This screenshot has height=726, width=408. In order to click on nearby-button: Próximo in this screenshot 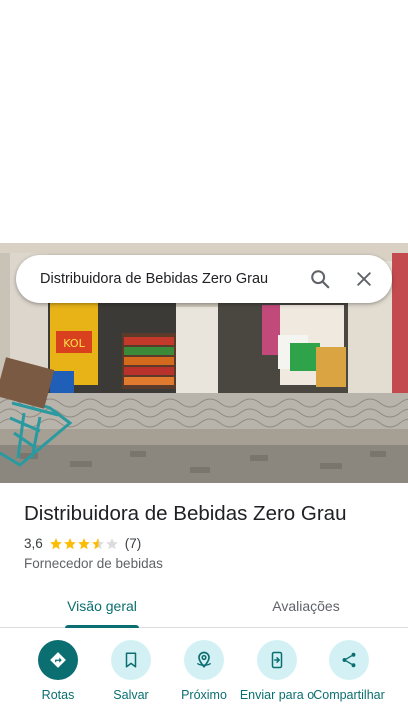, I will do `click(204, 671)`.